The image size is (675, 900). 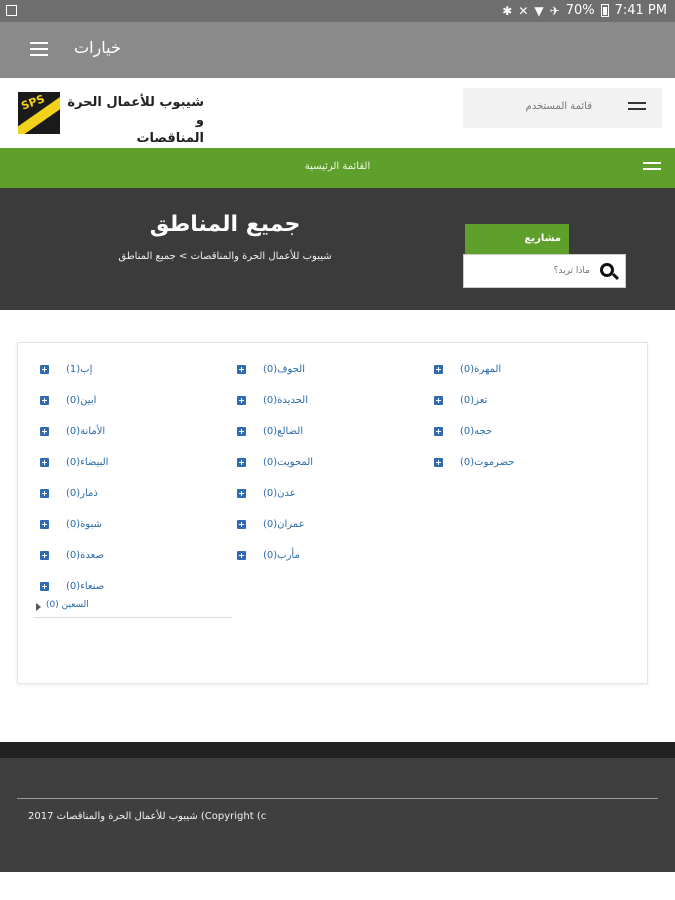 I want to click on status-bar: ✱ ✕ ▼ ✈ 70% 7:41 PM, so click(x=337, y=11).